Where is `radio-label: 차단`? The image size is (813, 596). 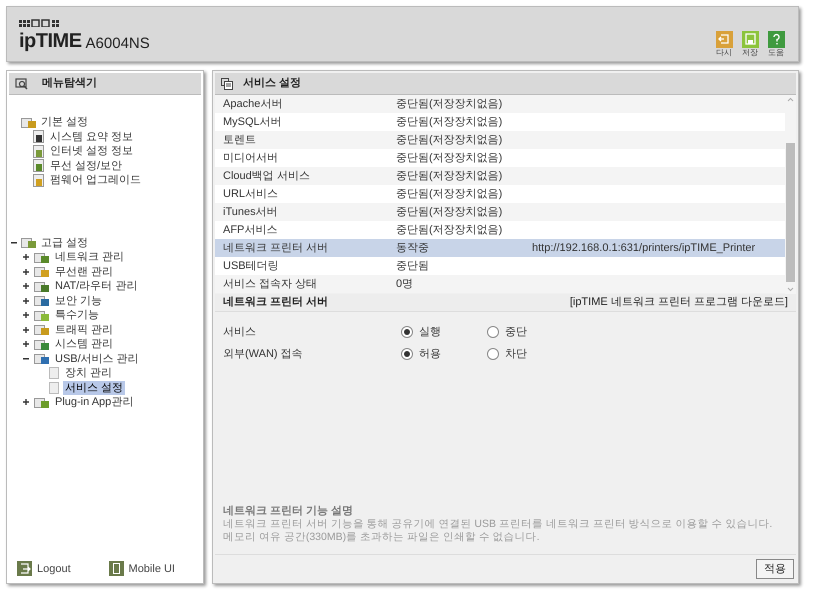 radio-label: 차단 is located at coordinates (516, 354).